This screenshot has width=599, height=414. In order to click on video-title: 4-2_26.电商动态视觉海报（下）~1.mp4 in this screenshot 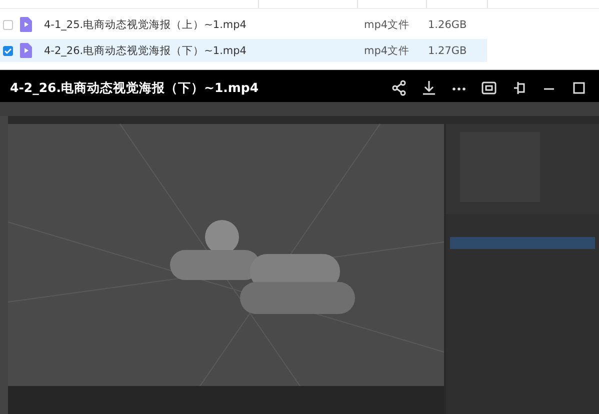, I will do `click(135, 88)`.